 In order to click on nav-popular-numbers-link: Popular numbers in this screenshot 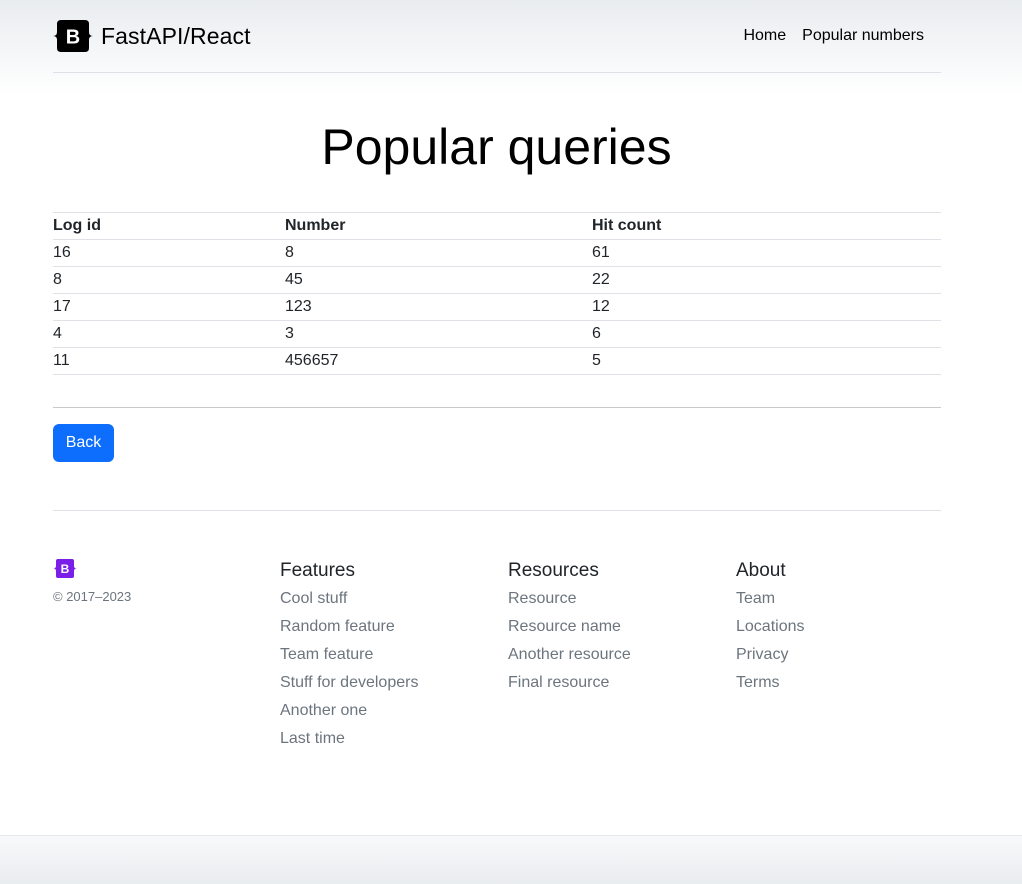, I will do `click(863, 36)`.